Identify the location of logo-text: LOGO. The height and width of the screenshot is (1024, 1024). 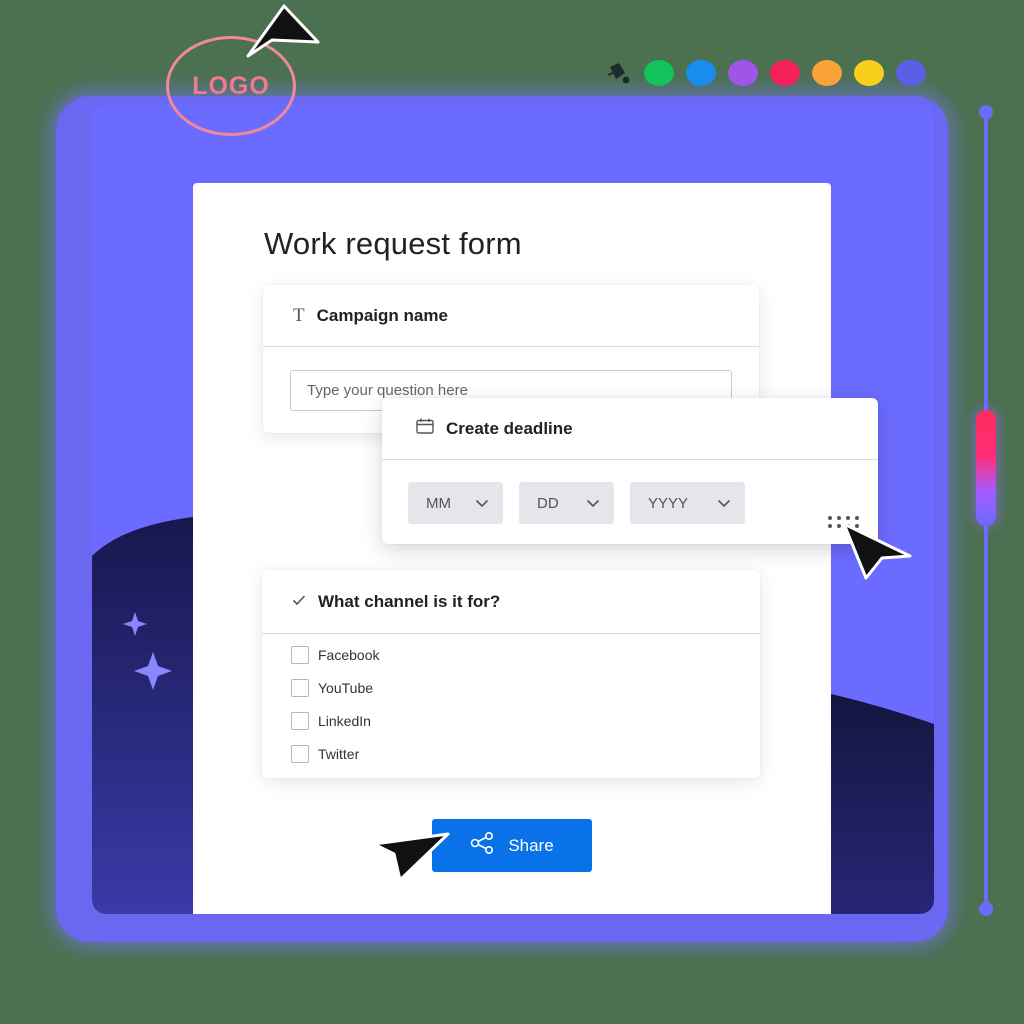
(231, 85).